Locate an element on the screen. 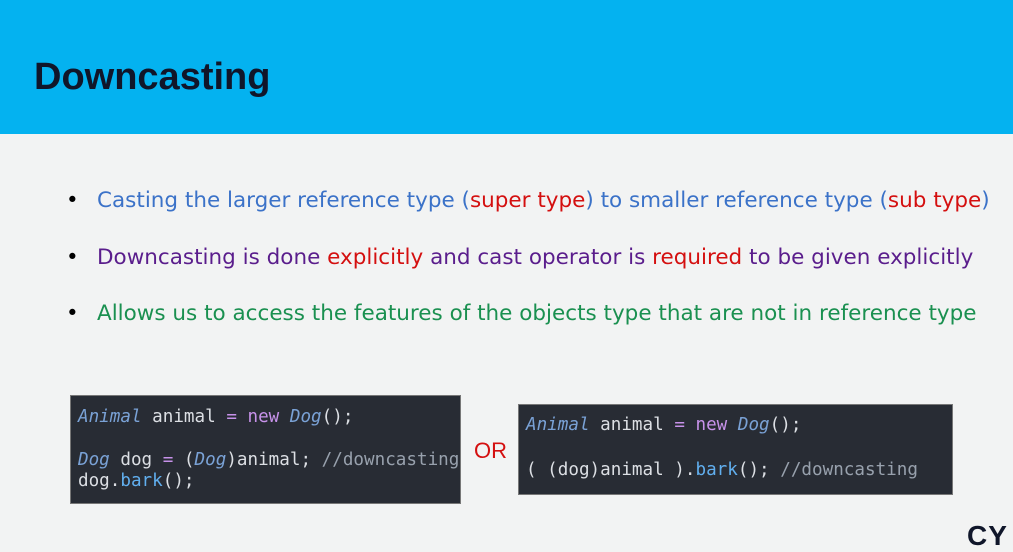 Image resolution: width=1013 pixels, height=552 pixels. or-label: OR is located at coordinates (490, 450).